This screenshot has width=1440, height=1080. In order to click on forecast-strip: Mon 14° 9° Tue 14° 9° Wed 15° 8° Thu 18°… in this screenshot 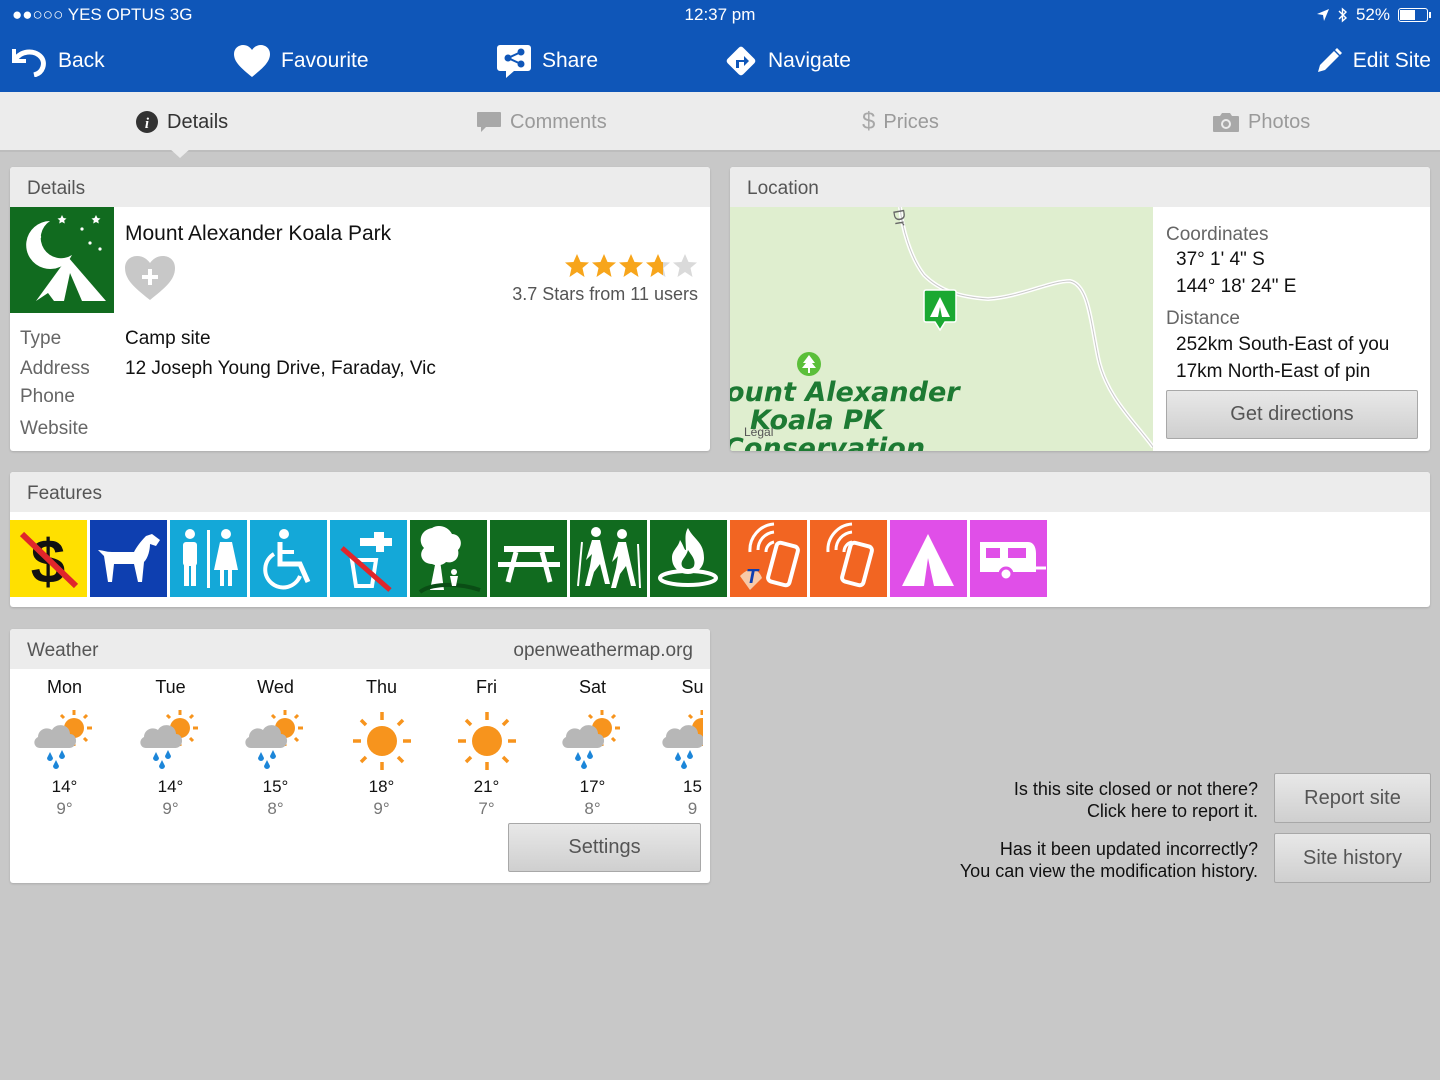, I will do `click(356, 729)`.